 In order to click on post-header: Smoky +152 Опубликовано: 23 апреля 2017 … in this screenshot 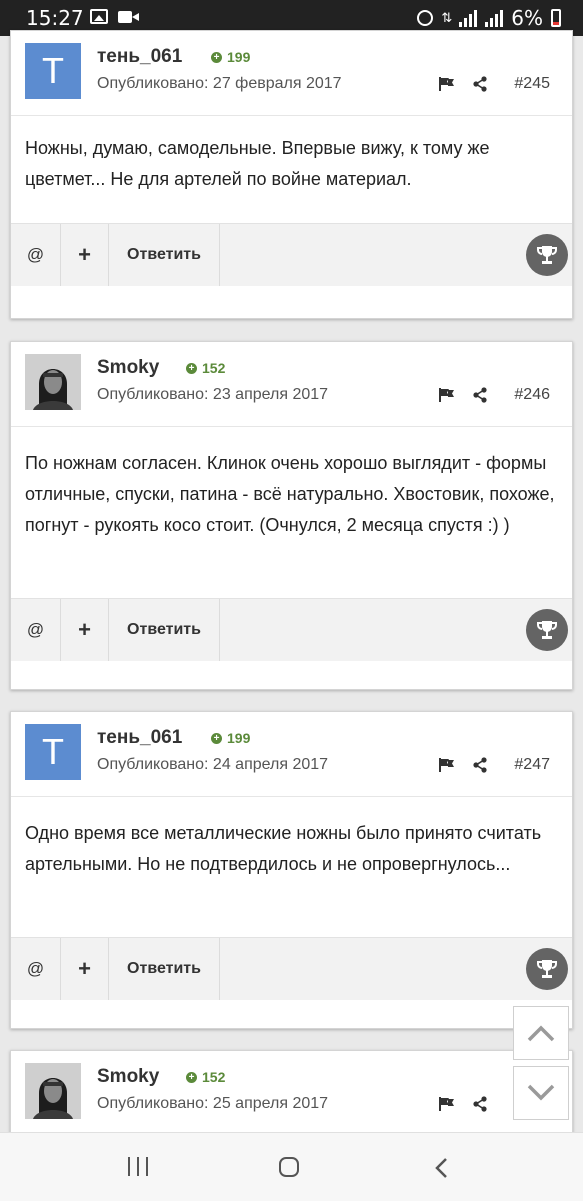, I will do `click(291, 384)`.